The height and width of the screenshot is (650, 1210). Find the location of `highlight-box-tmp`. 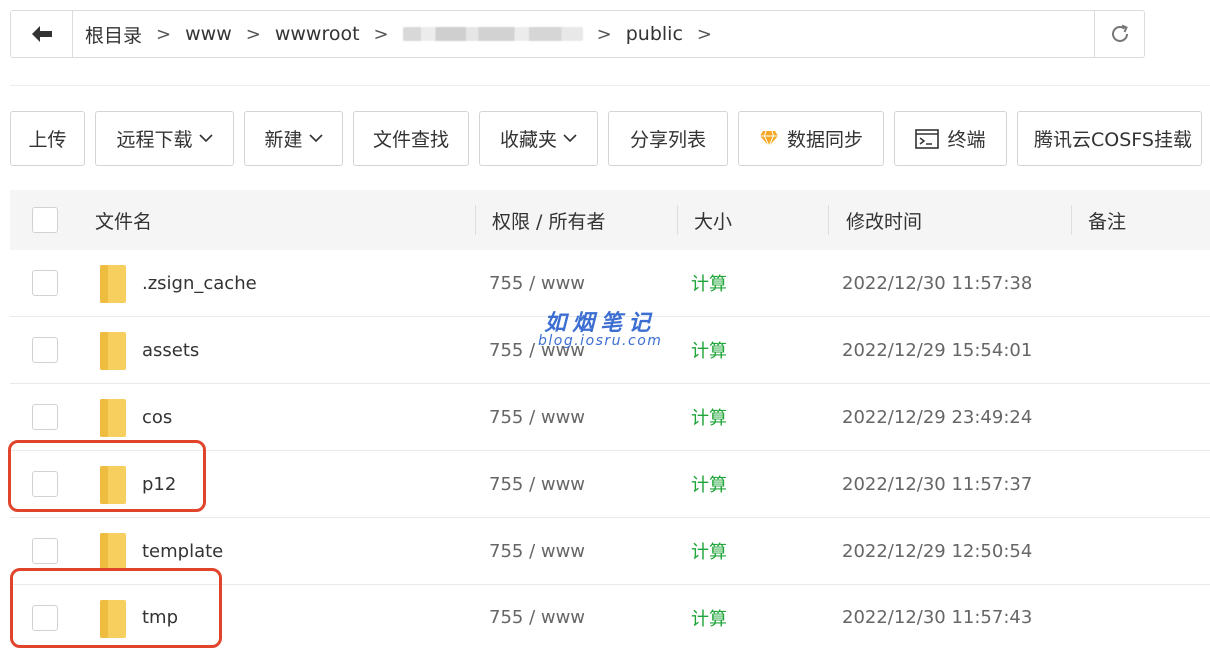

highlight-box-tmp is located at coordinates (116, 608).